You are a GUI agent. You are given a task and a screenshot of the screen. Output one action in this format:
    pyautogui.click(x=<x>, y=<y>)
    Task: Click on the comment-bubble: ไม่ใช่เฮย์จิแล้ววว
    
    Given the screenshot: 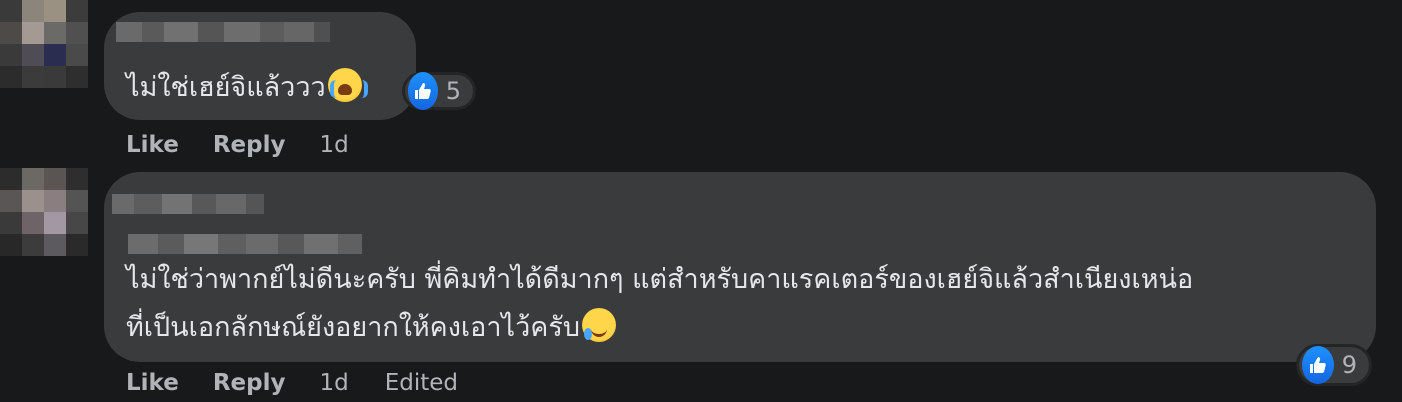 What is the action you would take?
    pyautogui.click(x=260, y=66)
    